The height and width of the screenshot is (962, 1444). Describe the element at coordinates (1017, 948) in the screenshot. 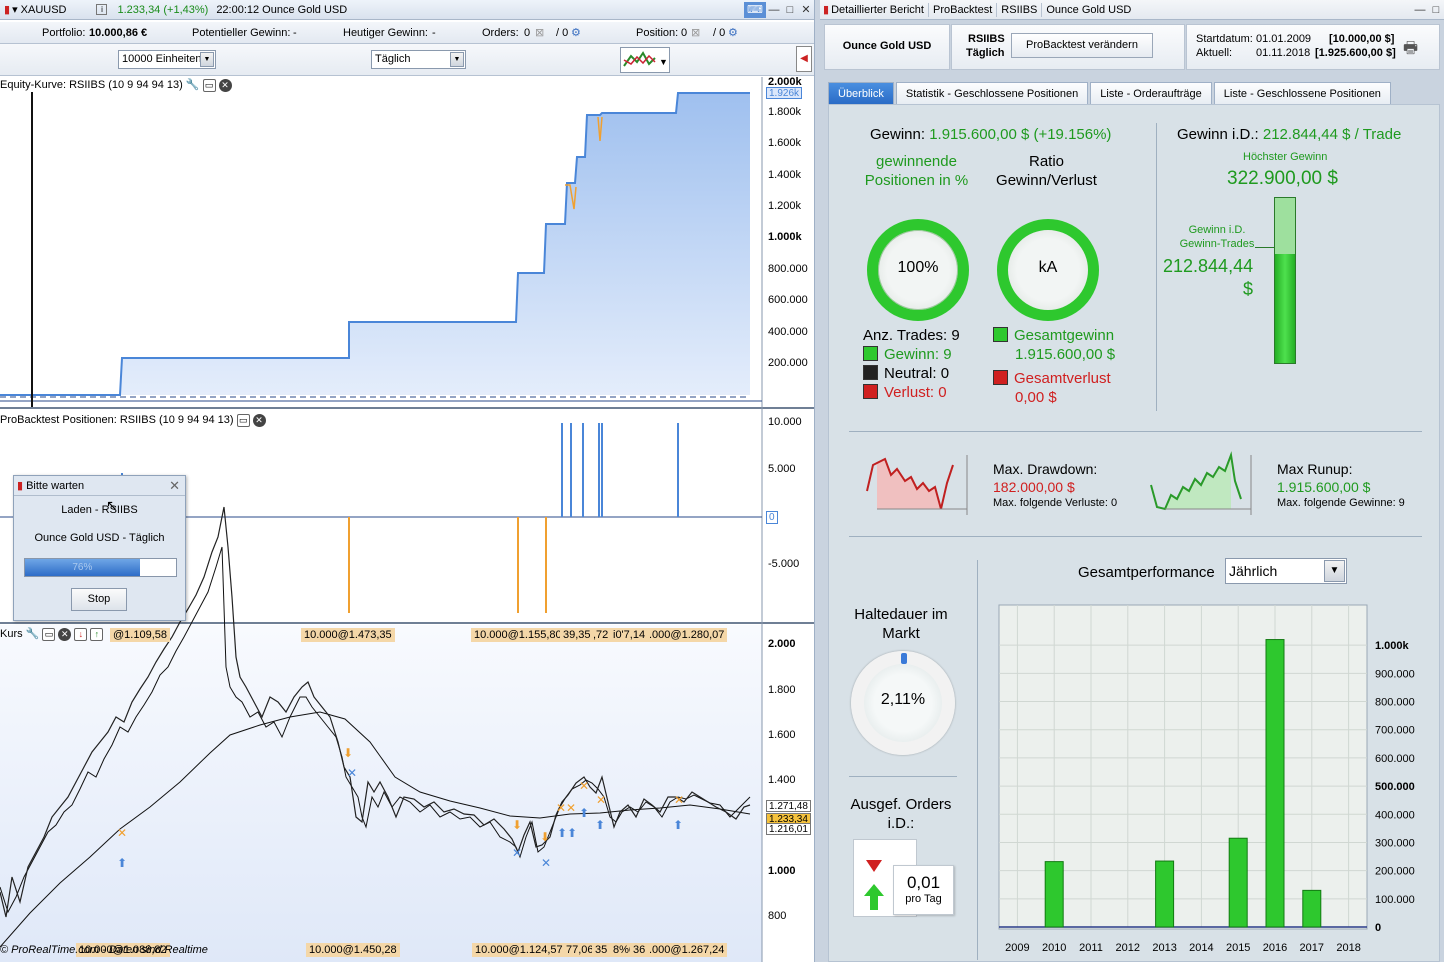

I see `x-tick-label: 2009` at that location.